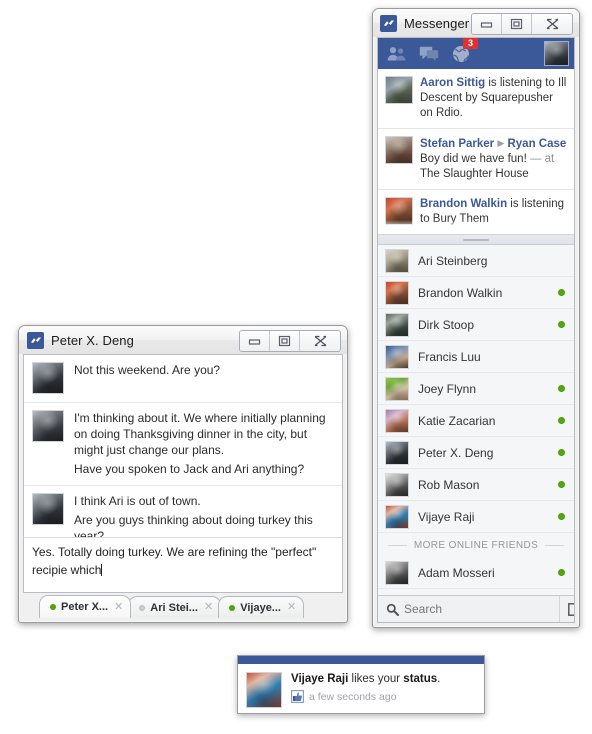 This screenshot has width=592, height=734. Describe the element at coordinates (175, 607) in the screenshot. I see `chat-tab-ari: Ari Stei... ✕` at that location.